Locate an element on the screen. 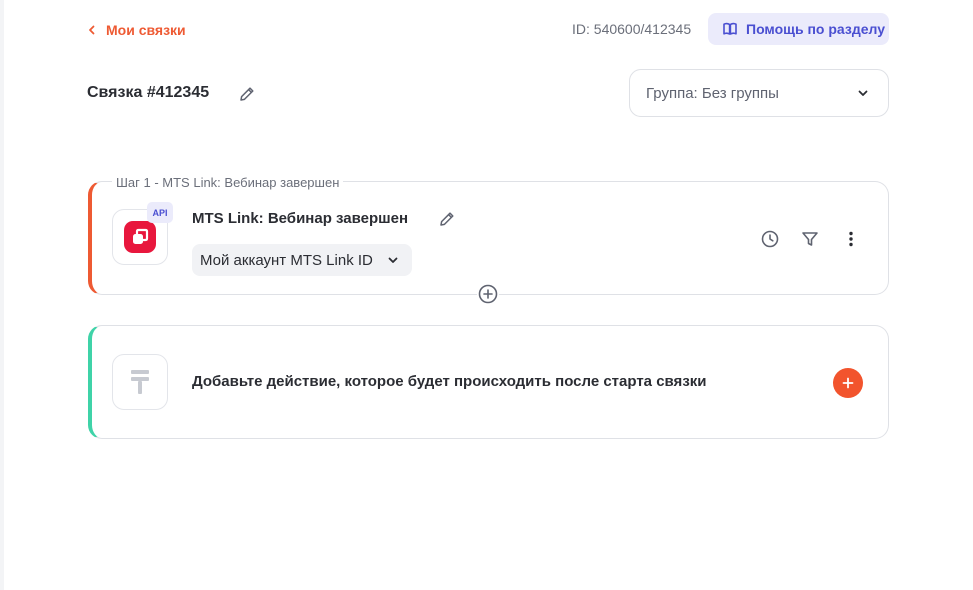 This screenshot has height=590, width=973. more-vertical-icon is located at coordinates (851, 239).